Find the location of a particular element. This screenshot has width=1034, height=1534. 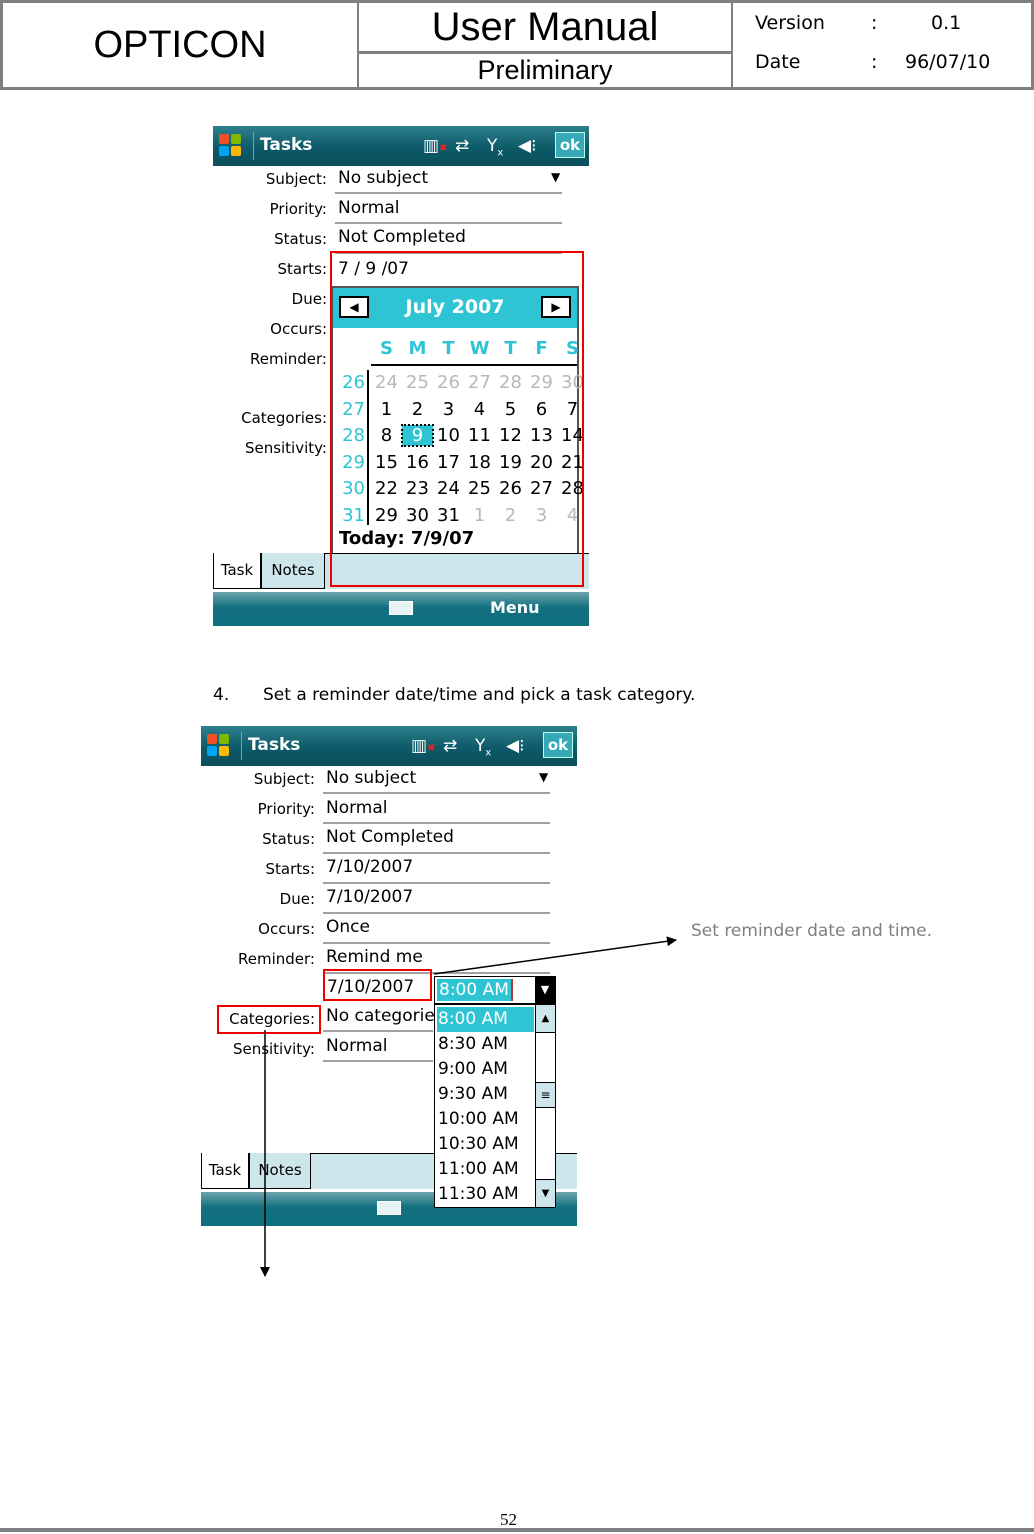

annotation-arrows is located at coordinates (468, 1106).